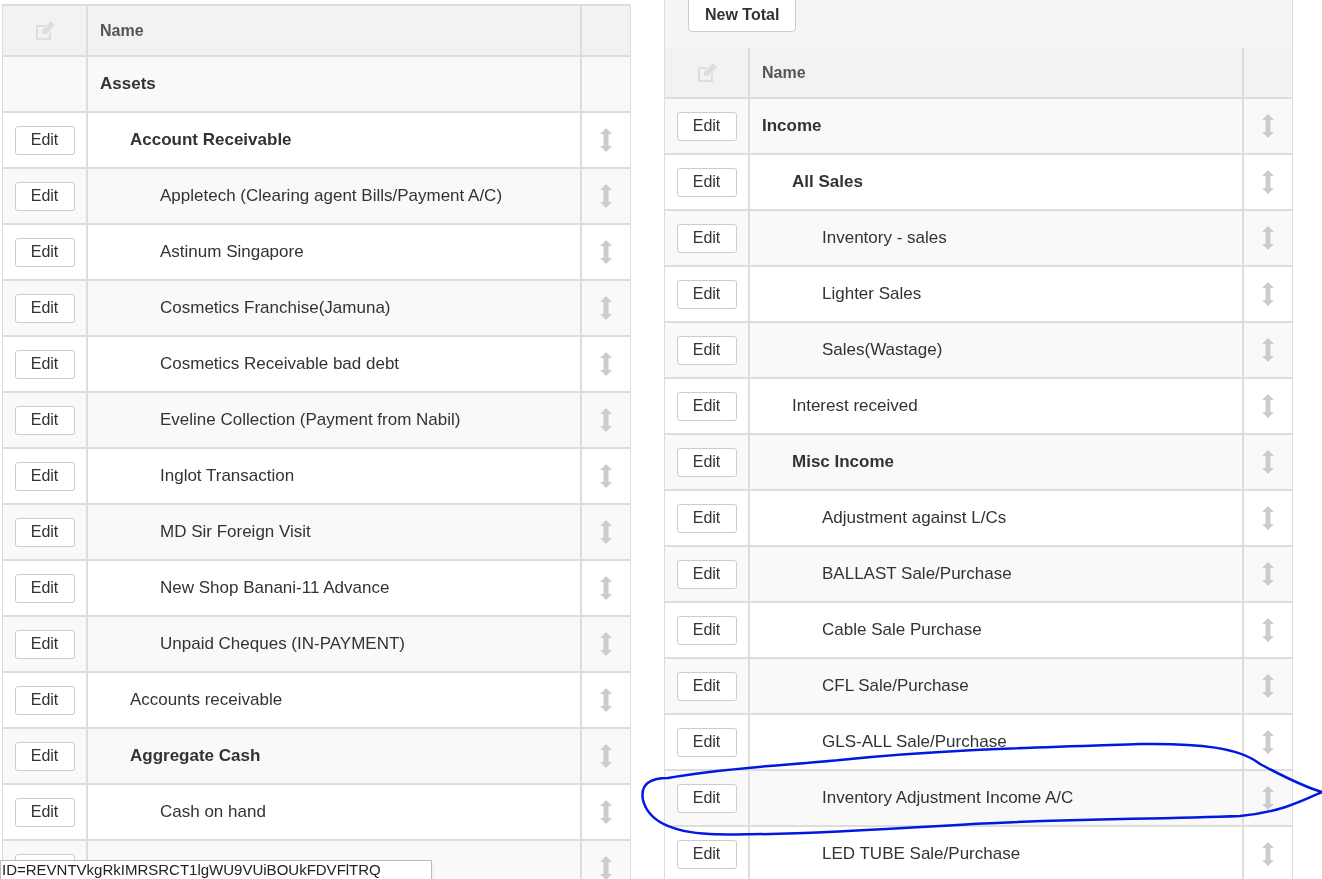 This screenshot has width=1322, height=879. I want to click on account-name: CFL Sale/Purchase, so click(895, 686).